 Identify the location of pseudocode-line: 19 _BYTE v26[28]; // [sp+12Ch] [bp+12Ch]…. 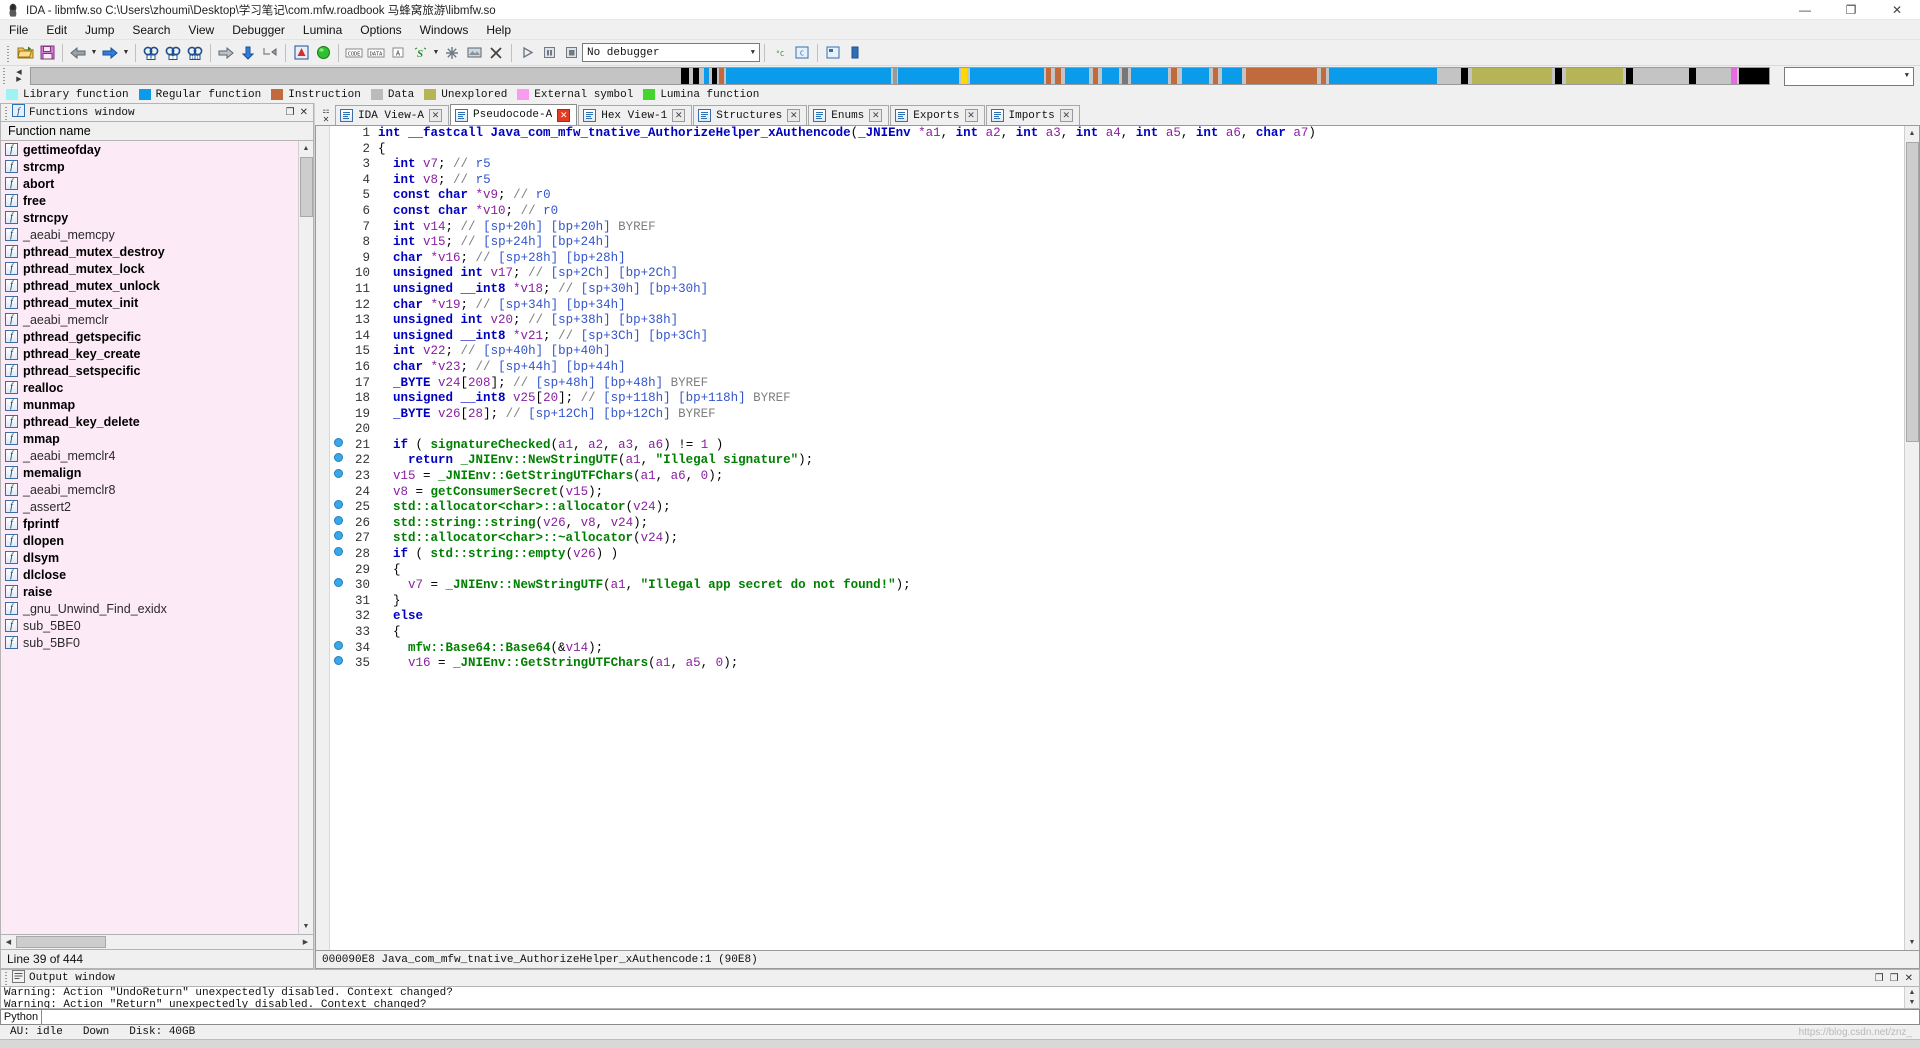
(1117, 415).